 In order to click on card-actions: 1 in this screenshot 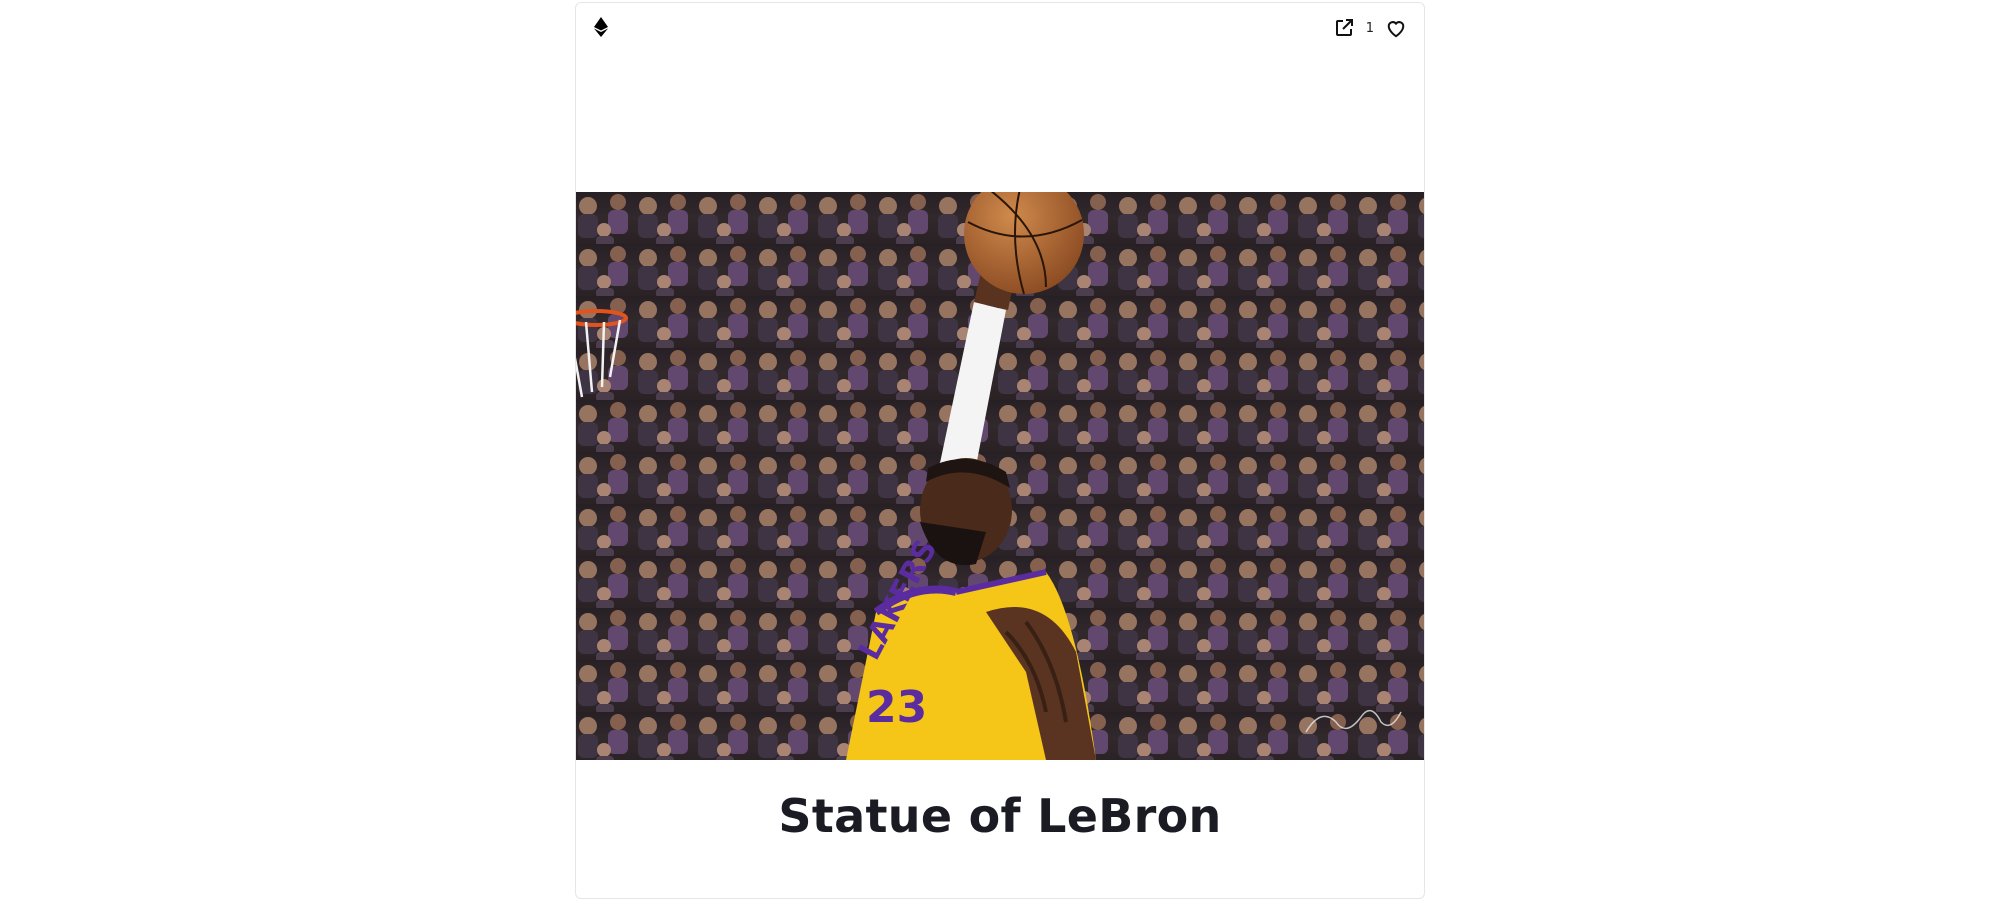, I will do `click(1370, 28)`.